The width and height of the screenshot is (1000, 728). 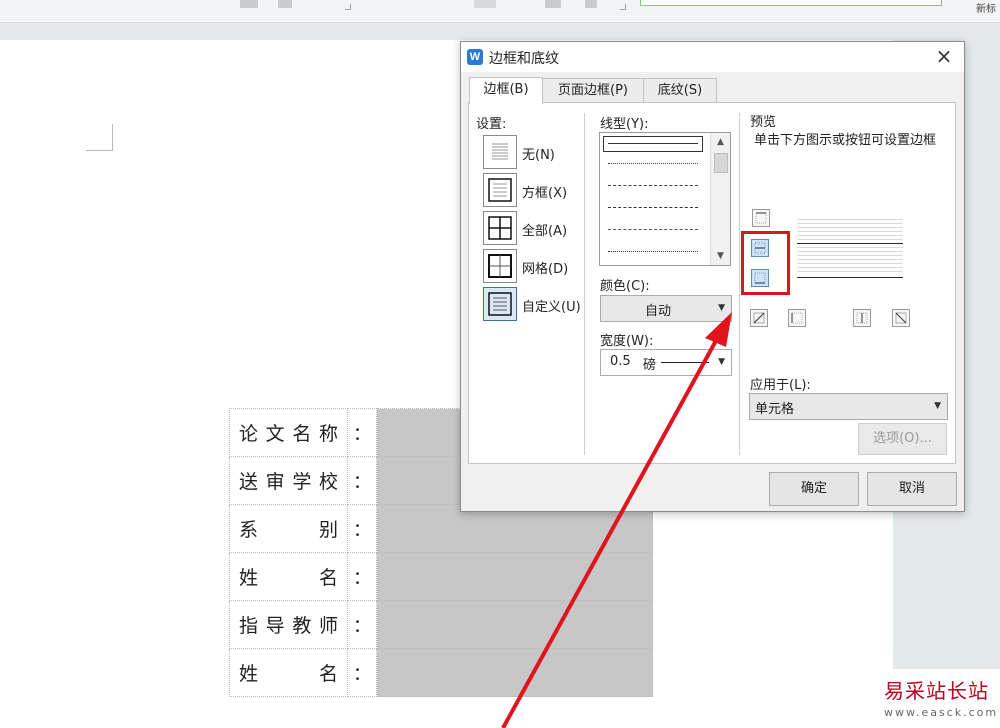 I want to click on watermark-url: www.easck.com, so click(x=941, y=712).